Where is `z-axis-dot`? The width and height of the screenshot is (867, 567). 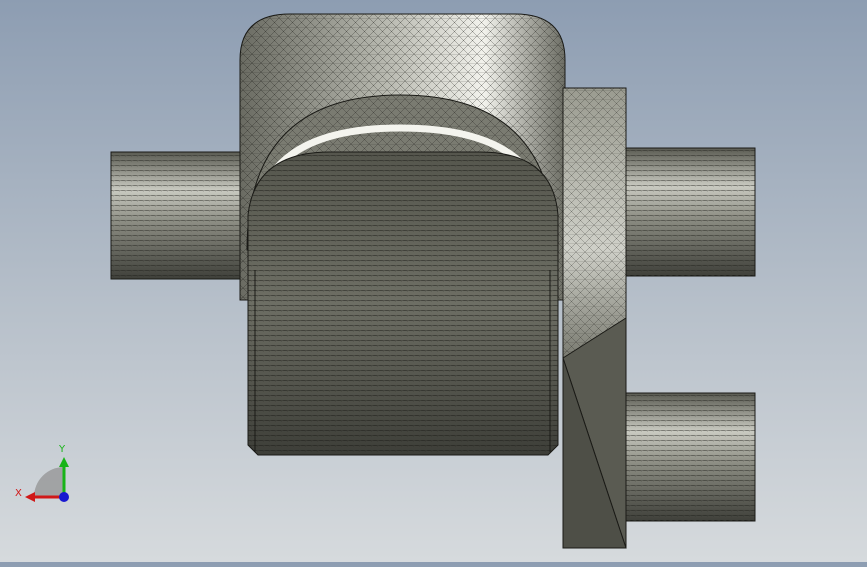
z-axis-dot is located at coordinates (64, 497).